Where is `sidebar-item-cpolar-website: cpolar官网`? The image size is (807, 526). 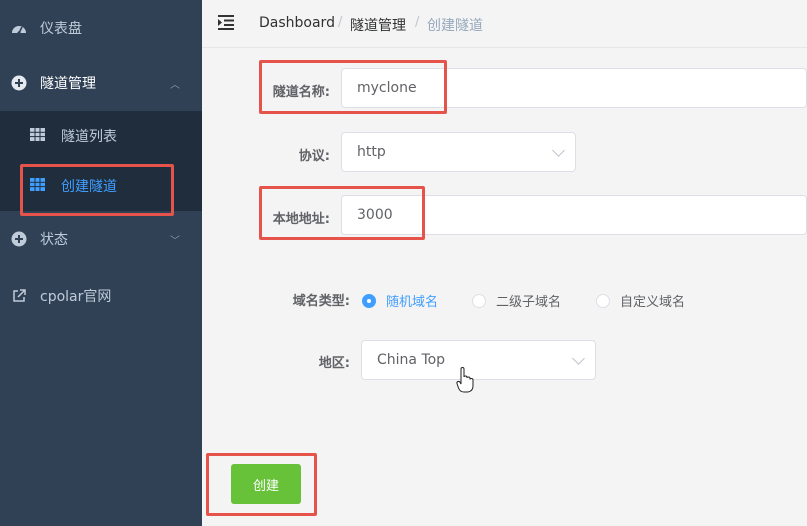 sidebar-item-cpolar-website: cpolar官网 is located at coordinates (101, 296).